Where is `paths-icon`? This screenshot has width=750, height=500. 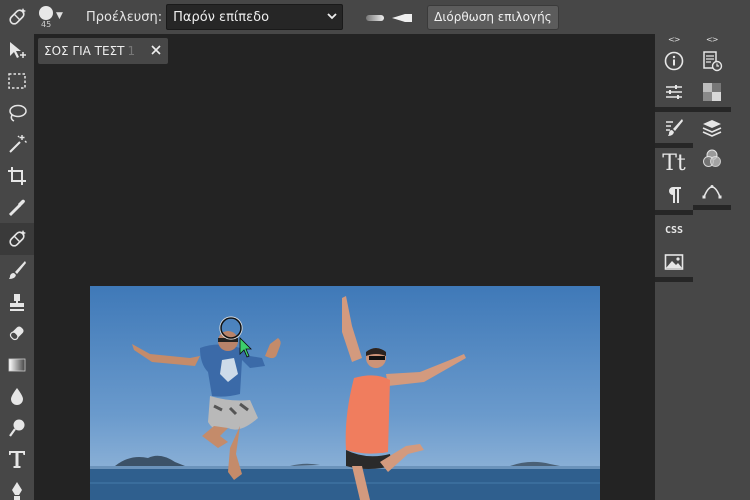
paths-icon is located at coordinates (712, 191).